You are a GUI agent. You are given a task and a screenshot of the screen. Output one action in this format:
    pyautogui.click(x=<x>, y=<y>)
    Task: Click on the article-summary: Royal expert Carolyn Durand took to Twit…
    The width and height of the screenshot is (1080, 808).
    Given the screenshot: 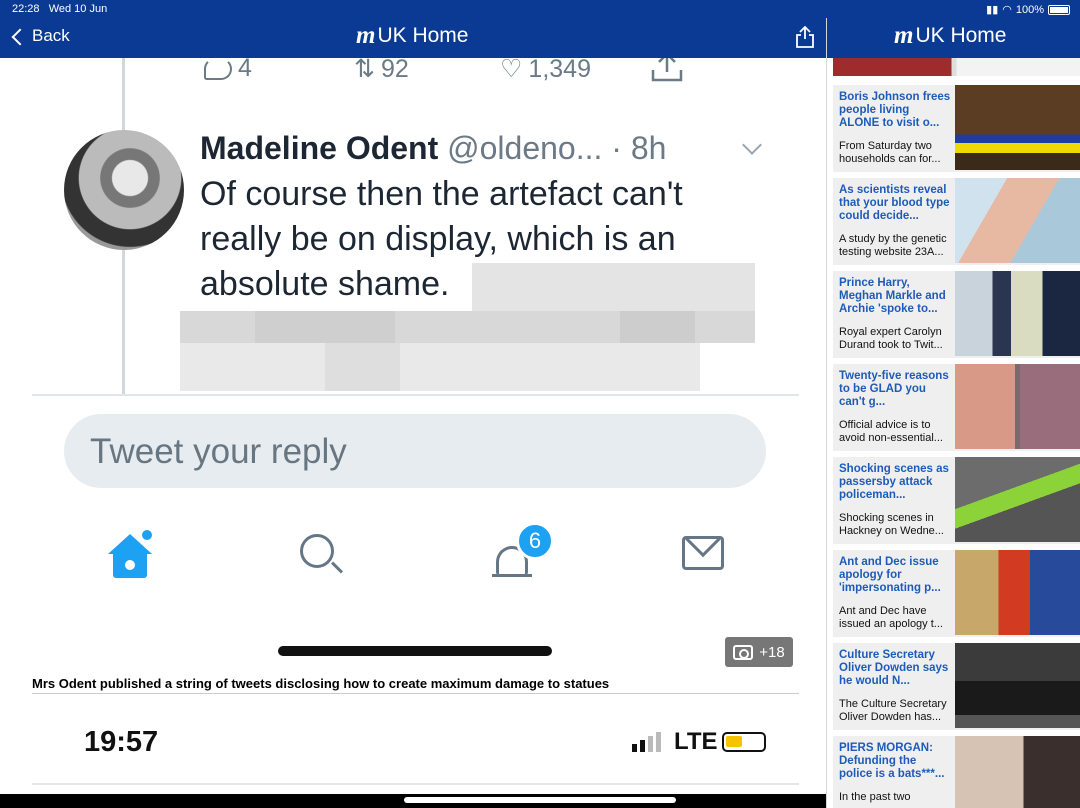 What is the action you would take?
    pyautogui.click(x=891, y=338)
    